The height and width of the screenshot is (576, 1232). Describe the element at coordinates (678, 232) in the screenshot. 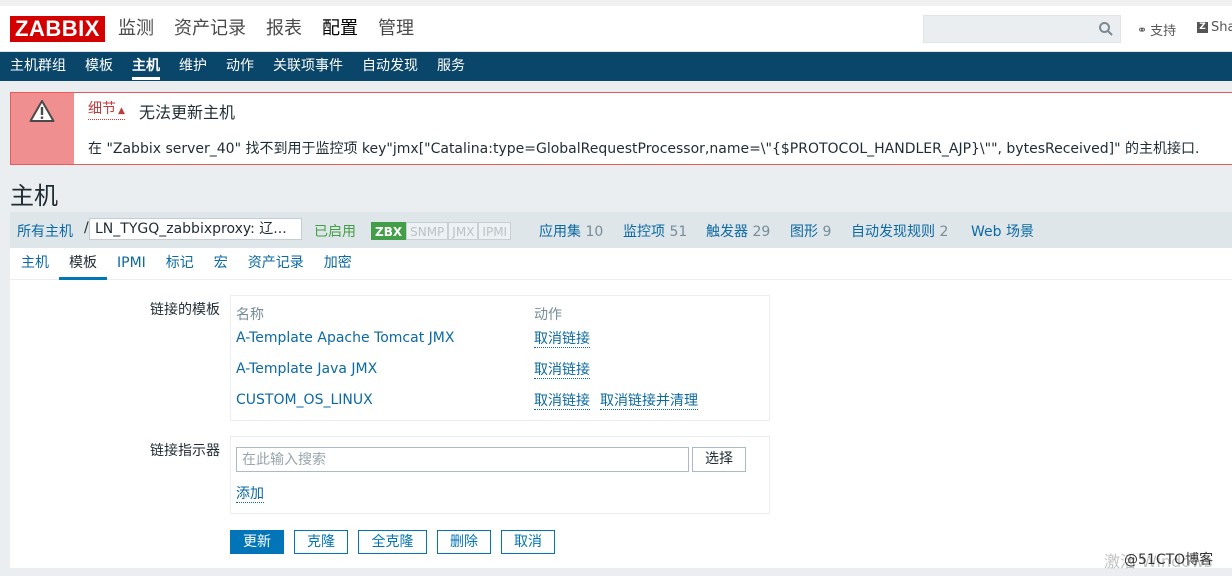

I see `host-link-count: 51` at that location.